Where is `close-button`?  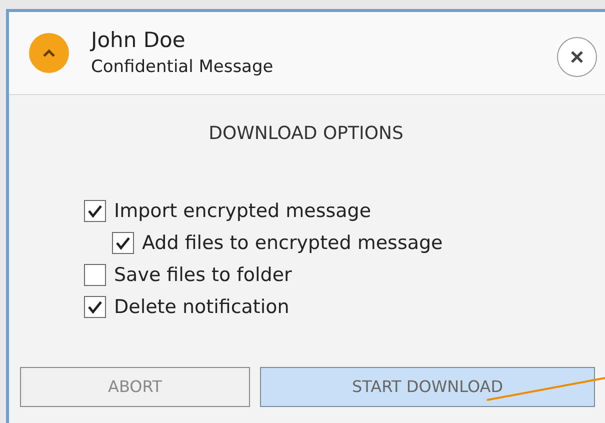 close-button is located at coordinates (577, 57).